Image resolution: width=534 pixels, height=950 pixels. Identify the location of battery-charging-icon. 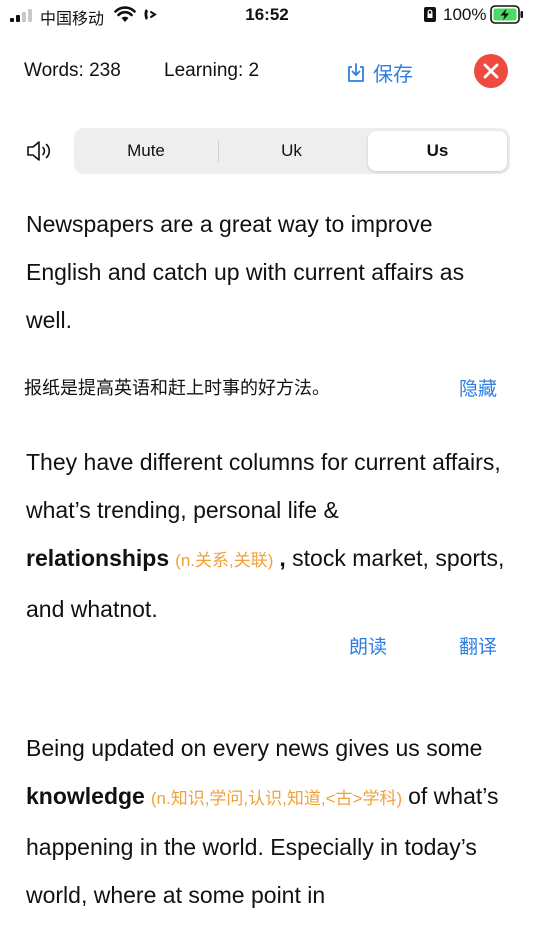
(506, 14).